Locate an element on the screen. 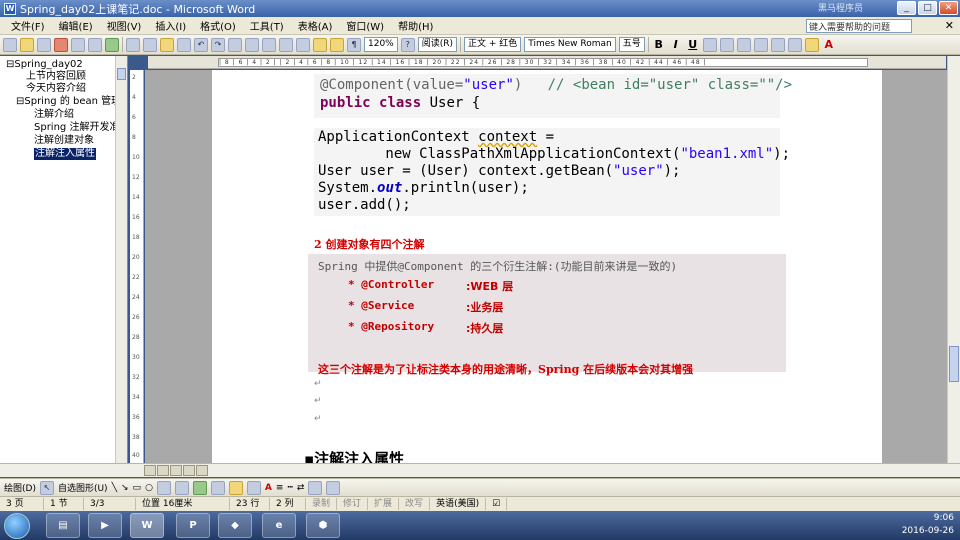 The height and width of the screenshot is (540, 960). insert-excel-icon is located at coordinates (286, 44).